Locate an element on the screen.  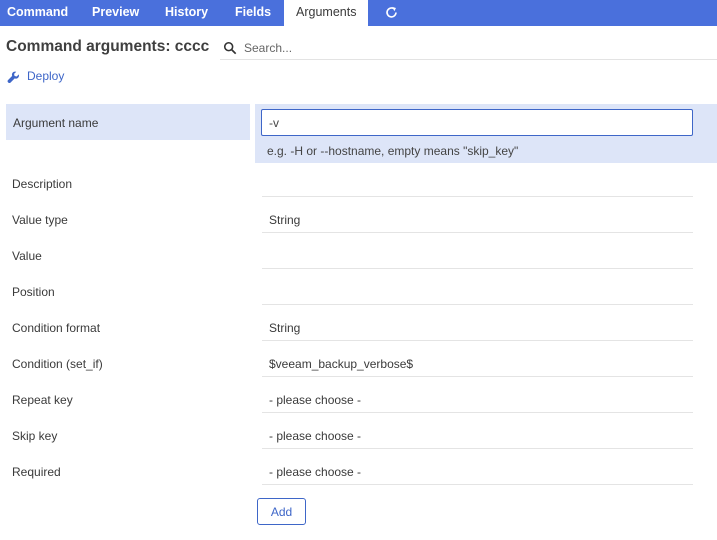
value-type-select: String is located at coordinates (477, 222).